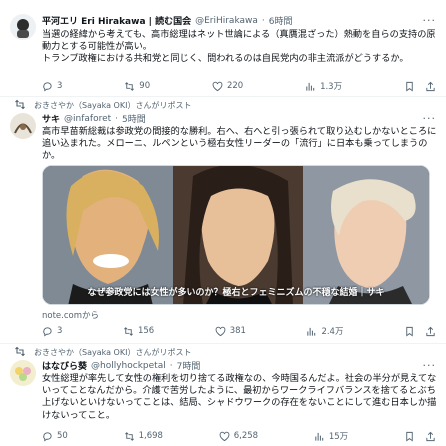  What do you see at coordinates (281, 20) in the screenshot?
I see `tweet-time: 6時間` at bounding box center [281, 20].